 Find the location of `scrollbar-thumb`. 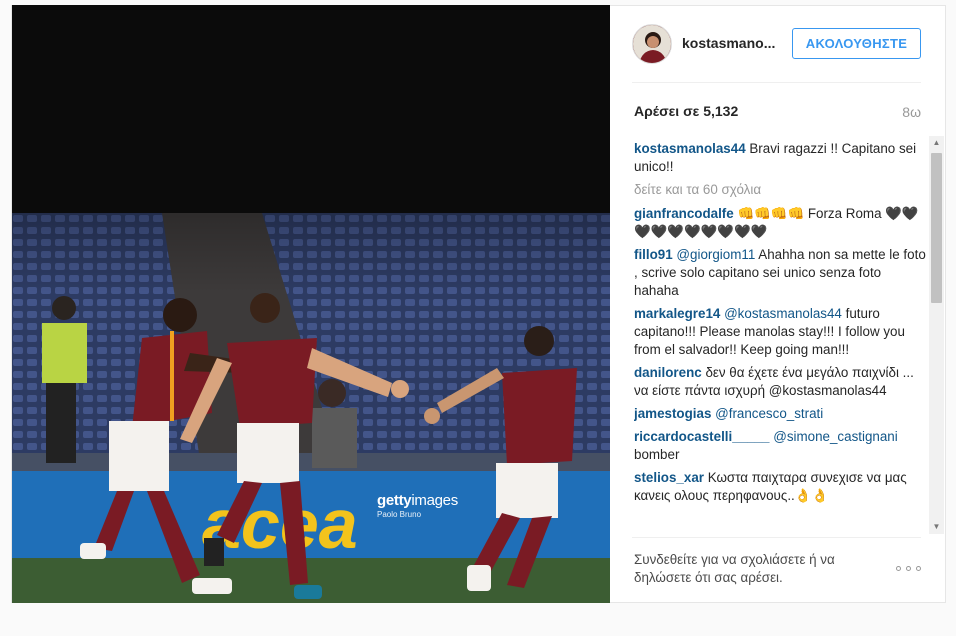

scrollbar-thumb is located at coordinates (936, 228).